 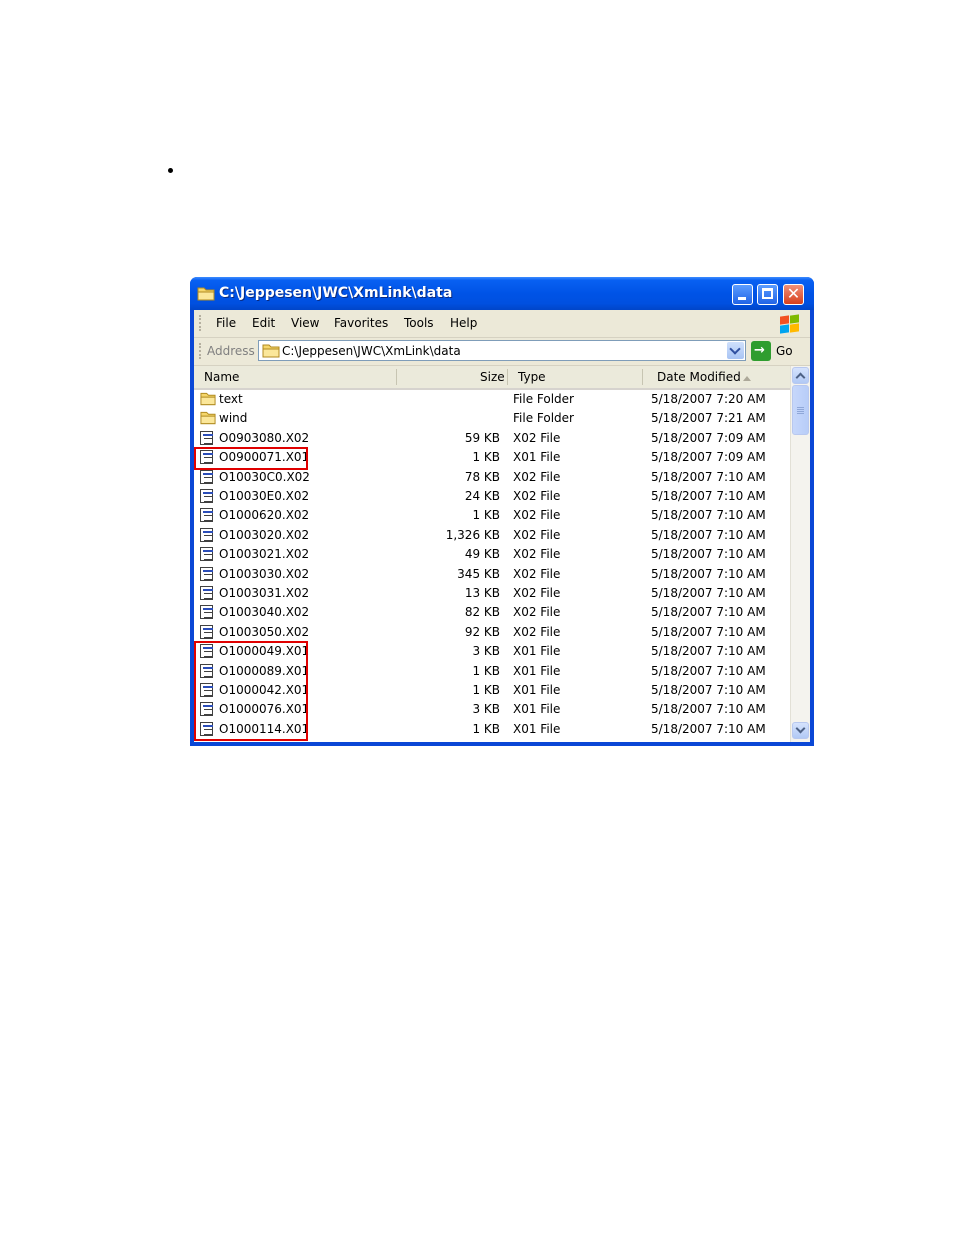 I want to click on address-dropdown-button, so click(x=735, y=350).